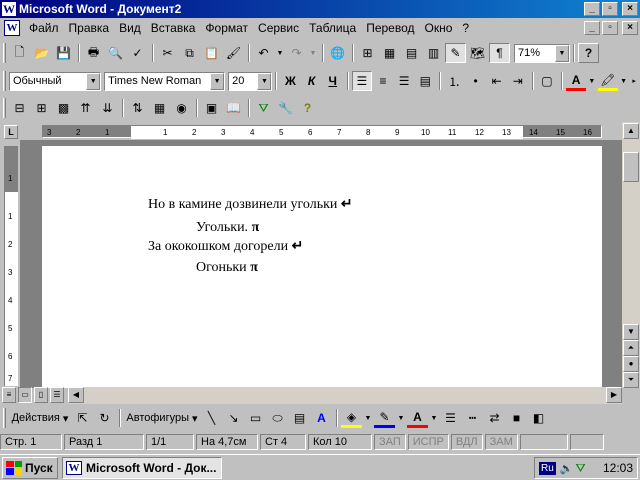 The height and width of the screenshot is (480, 640). Describe the element at coordinates (433, 53) in the screenshot. I see `columns-icon: ▥` at that location.